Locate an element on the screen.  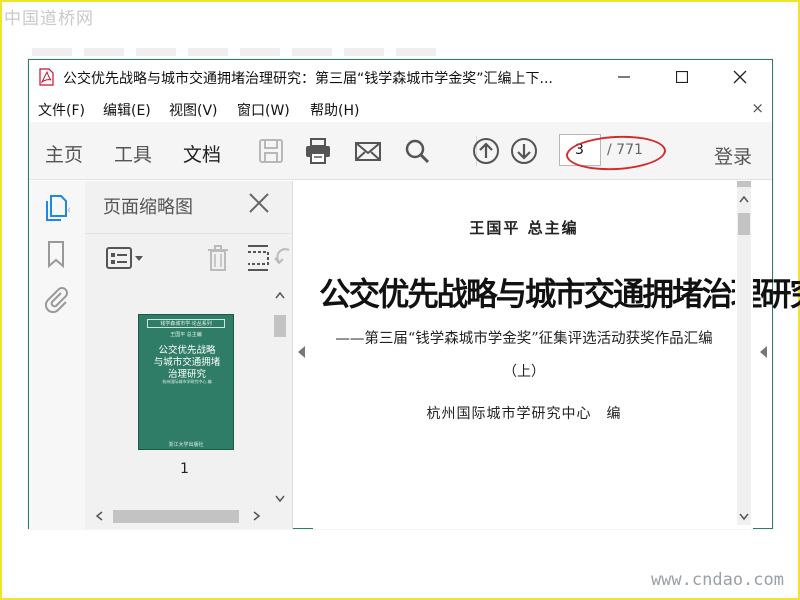
menu-help: 帮助(H) is located at coordinates (334, 110).